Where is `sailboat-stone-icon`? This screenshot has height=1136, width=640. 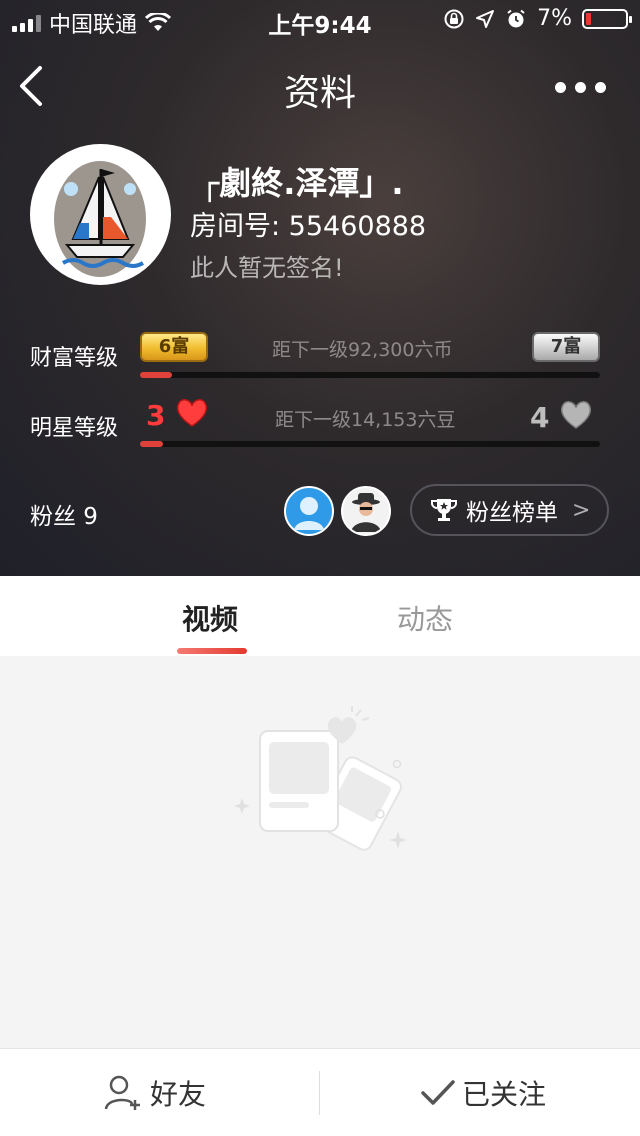
sailboat-stone-icon is located at coordinates (100, 214).